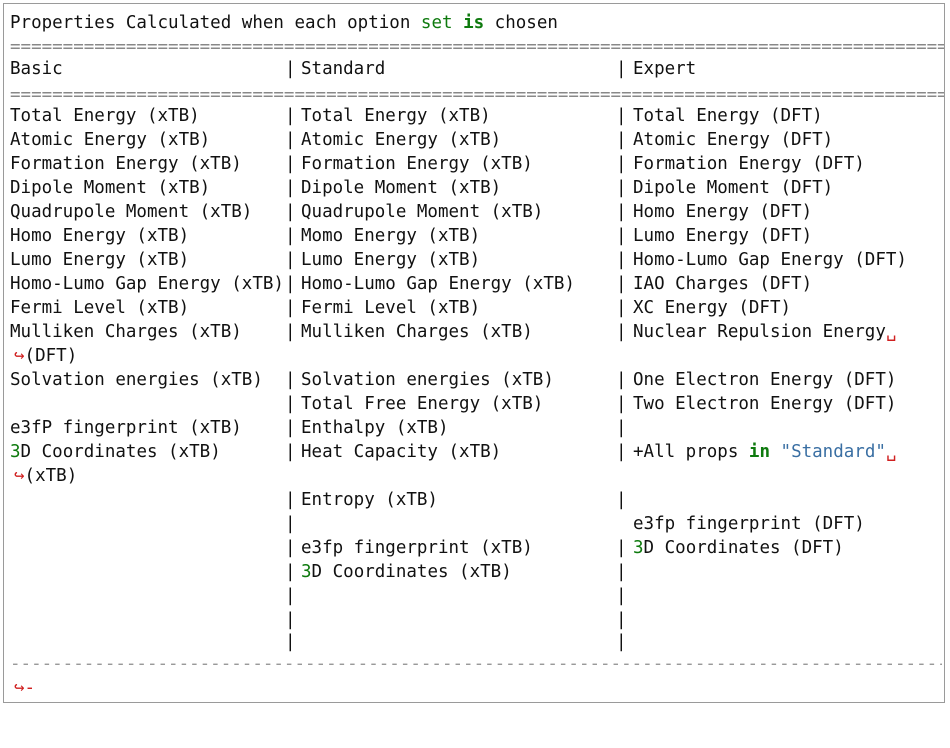 This screenshot has height=748, width=950. Describe the element at coordinates (417, 548) in the screenshot. I see `cell-standard: e3fp fingerprint (xTB)` at that location.